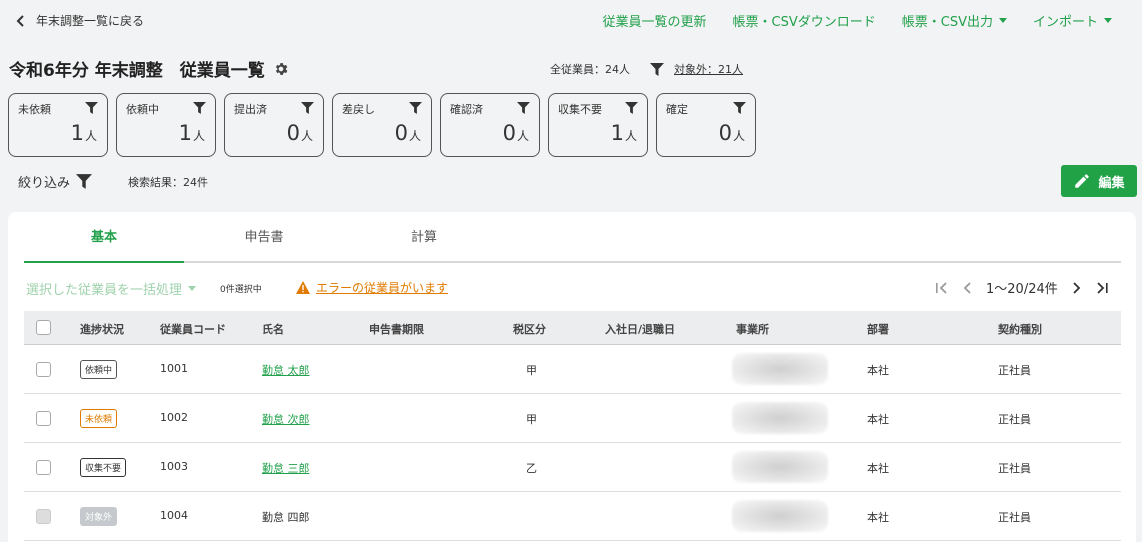 This screenshot has height=542, width=1142. Describe the element at coordinates (174, 515) in the screenshot. I see `employee-code: 1004` at that location.